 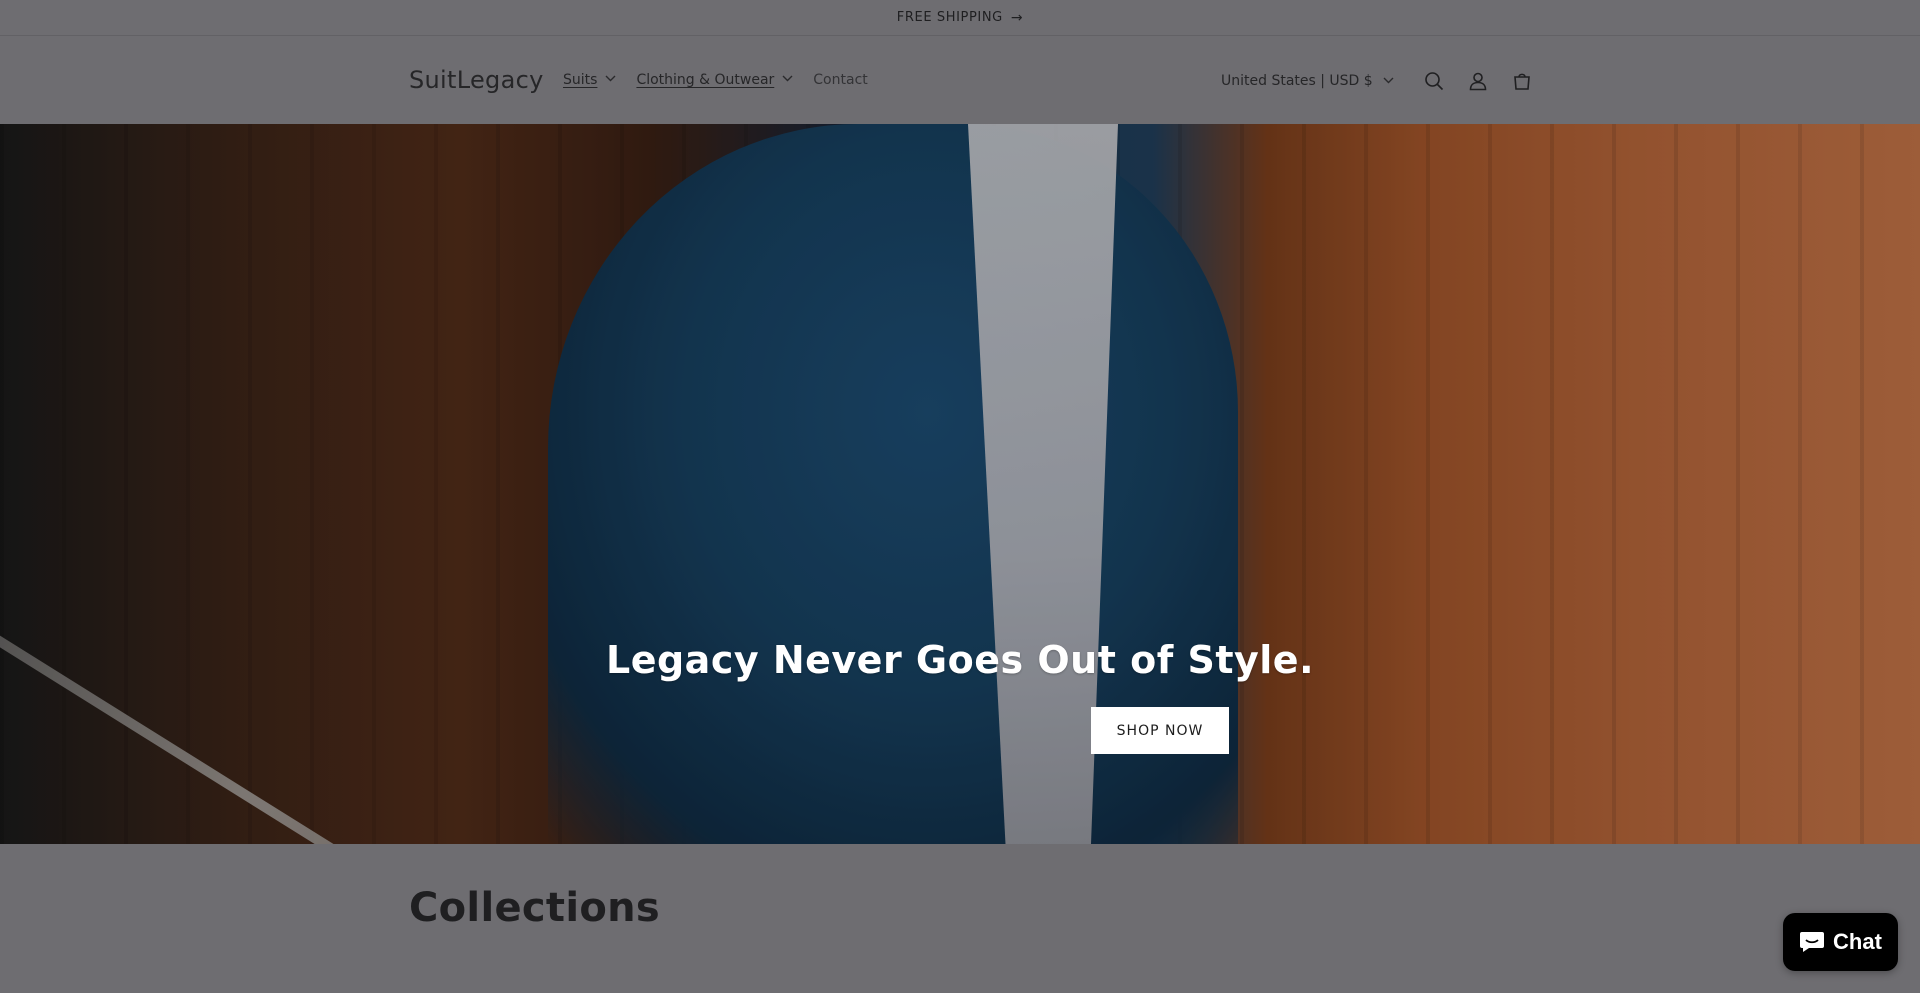 What do you see at coordinates (705, 80) in the screenshot?
I see `nav-item-label: Clothing & Outwear` at bounding box center [705, 80].